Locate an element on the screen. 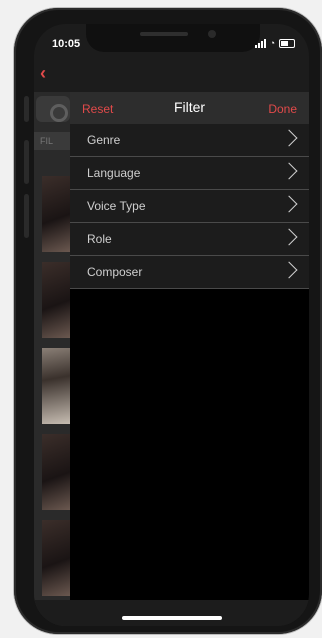 The height and width of the screenshot is (638, 322). home-indicator is located at coordinates (172, 618).